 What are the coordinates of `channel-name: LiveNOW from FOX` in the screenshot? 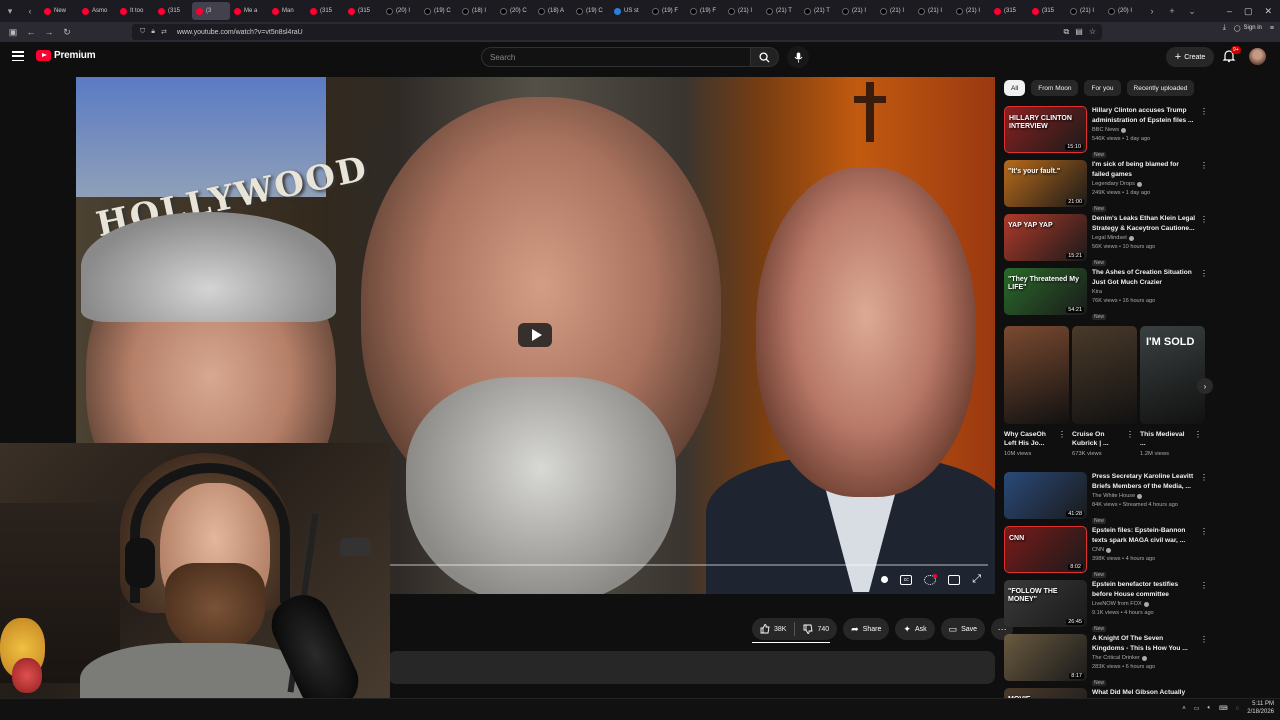 It's located at (1117, 604).